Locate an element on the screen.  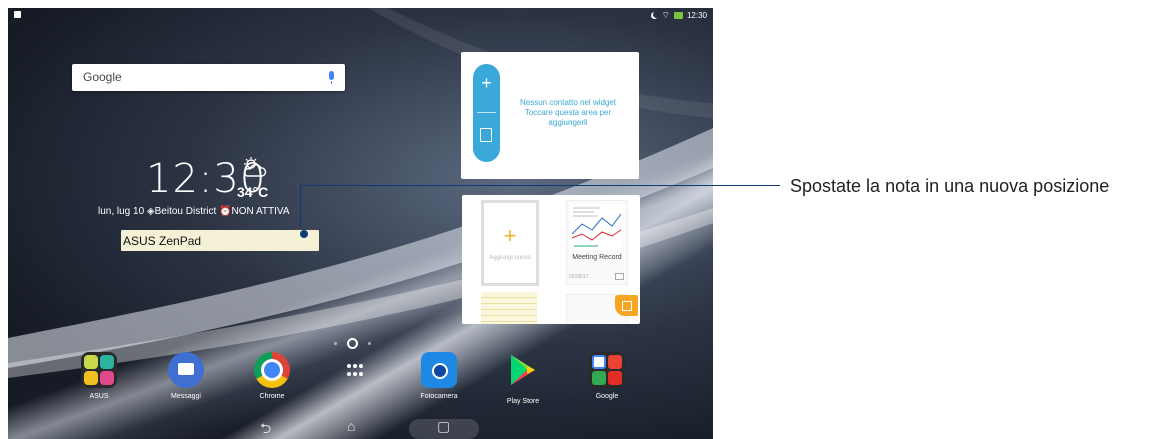
app-drawer-icon is located at coordinates (355, 370).